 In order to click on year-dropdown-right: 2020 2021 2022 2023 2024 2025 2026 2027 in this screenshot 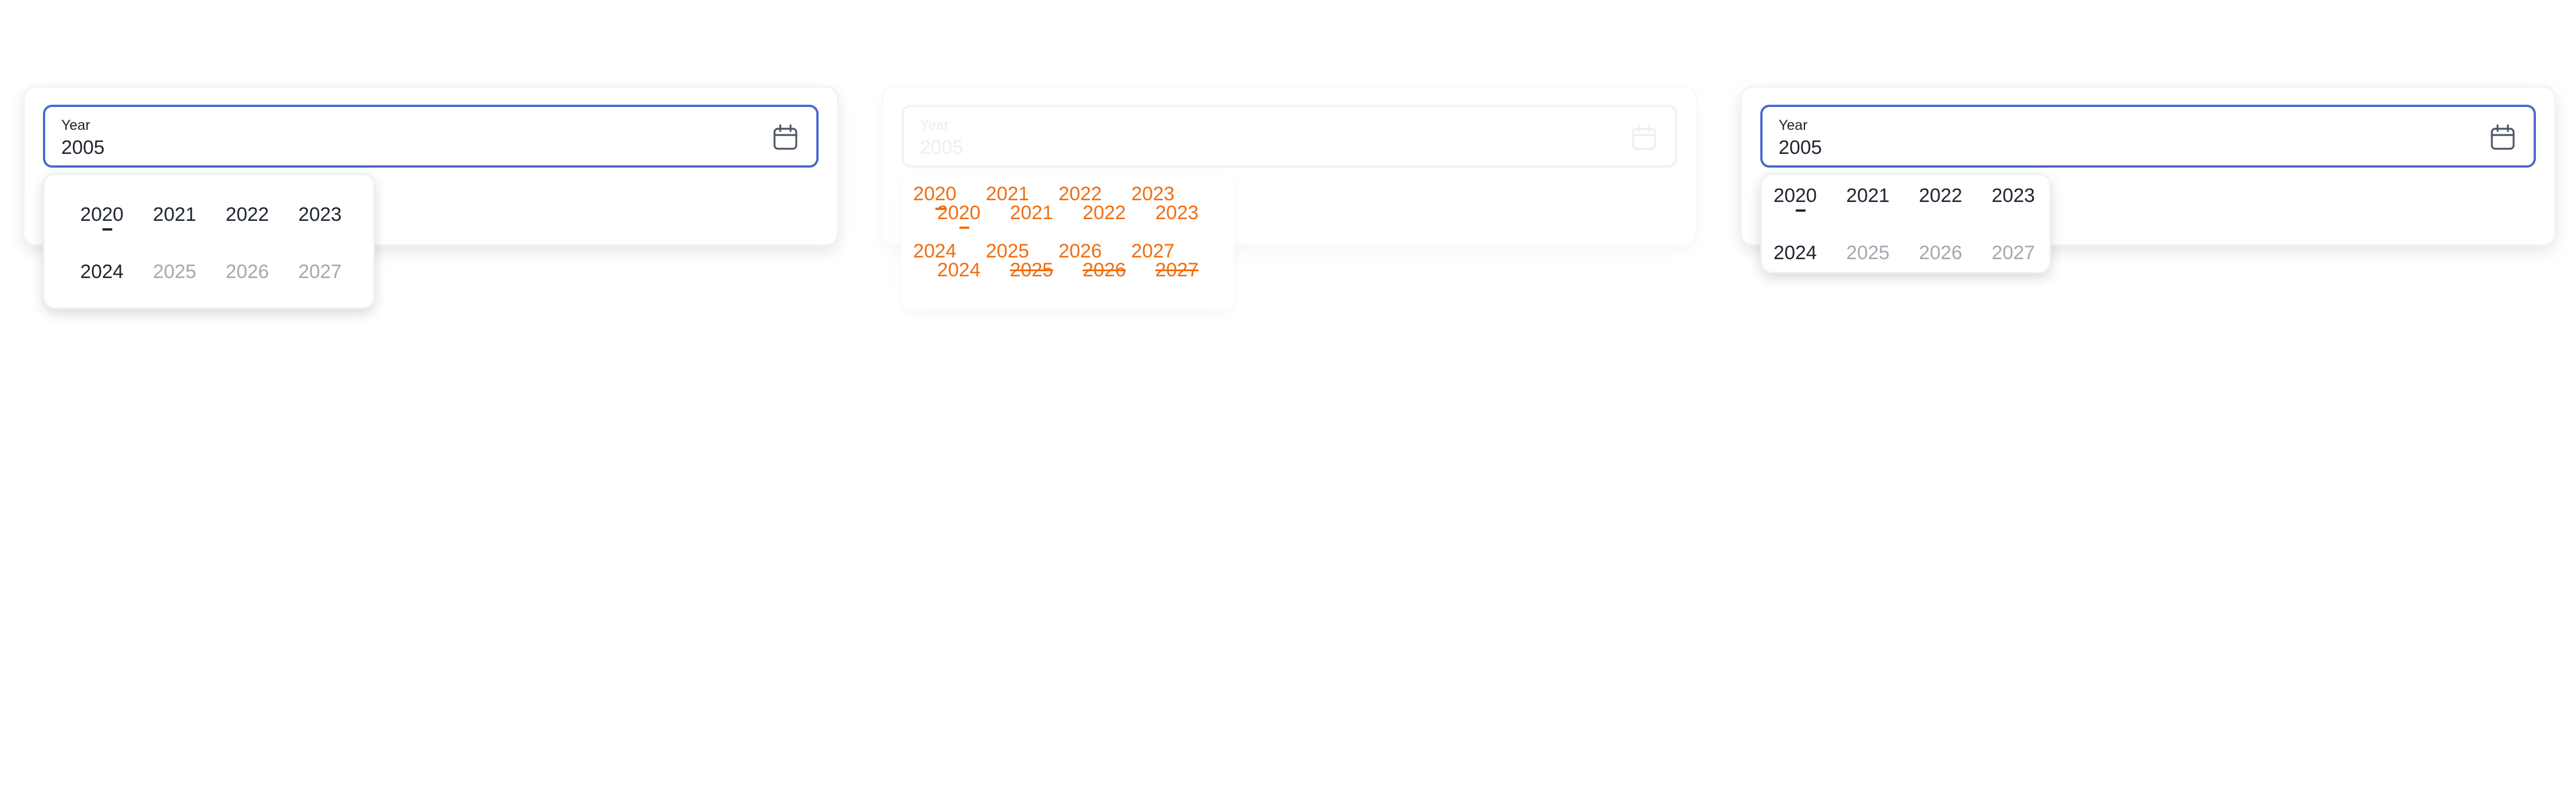, I will do `click(1905, 223)`.